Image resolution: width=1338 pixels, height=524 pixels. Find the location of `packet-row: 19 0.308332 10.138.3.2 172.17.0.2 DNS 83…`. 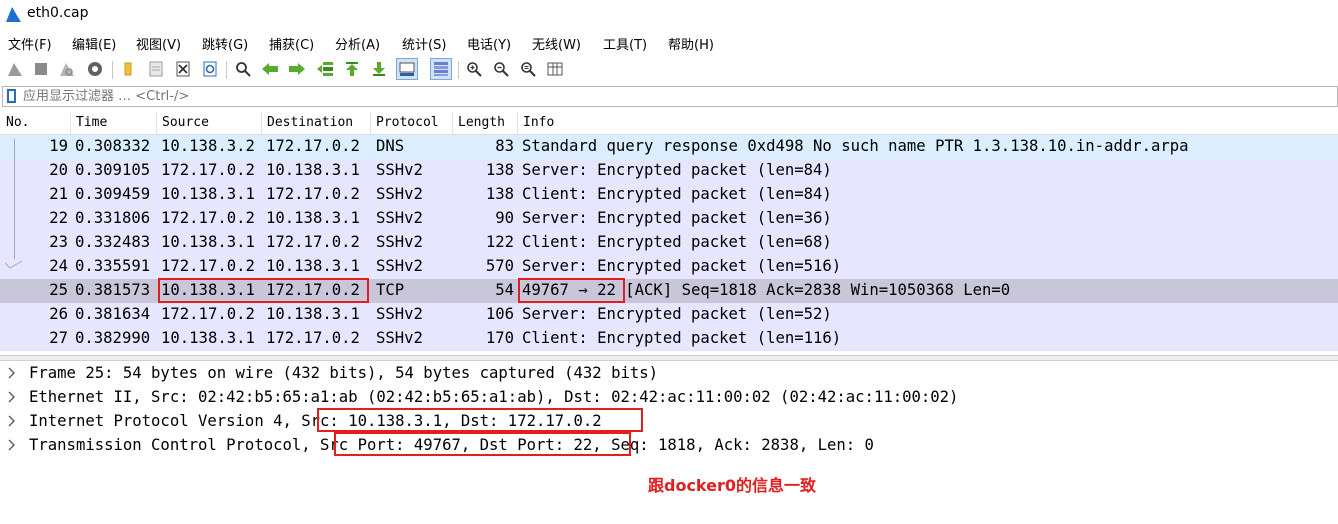

packet-row: 19 0.308332 10.138.3.2 172.17.0.2 DNS 83… is located at coordinates (669, 147).